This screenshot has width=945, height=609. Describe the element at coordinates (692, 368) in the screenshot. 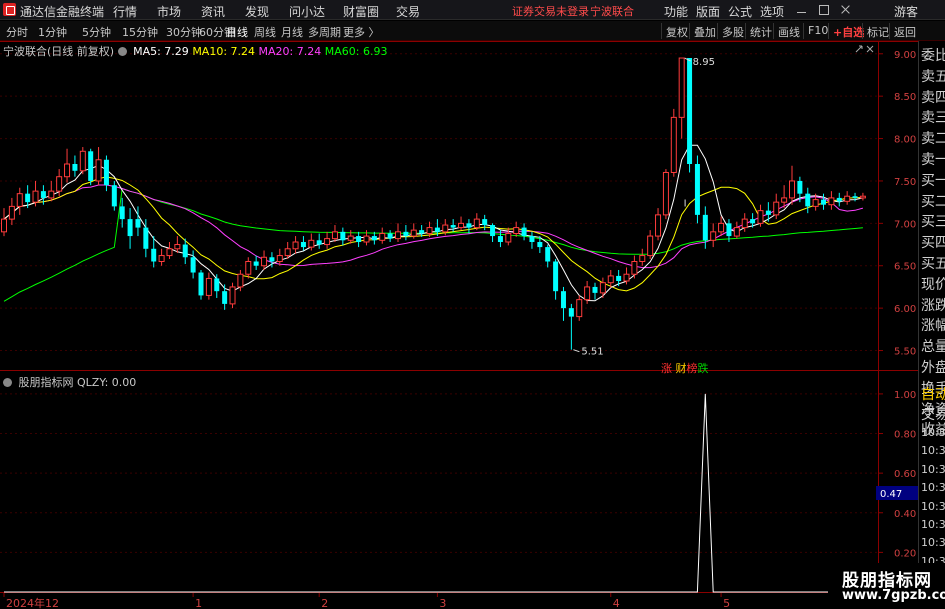

I see `event-bang: 榜` at that location.